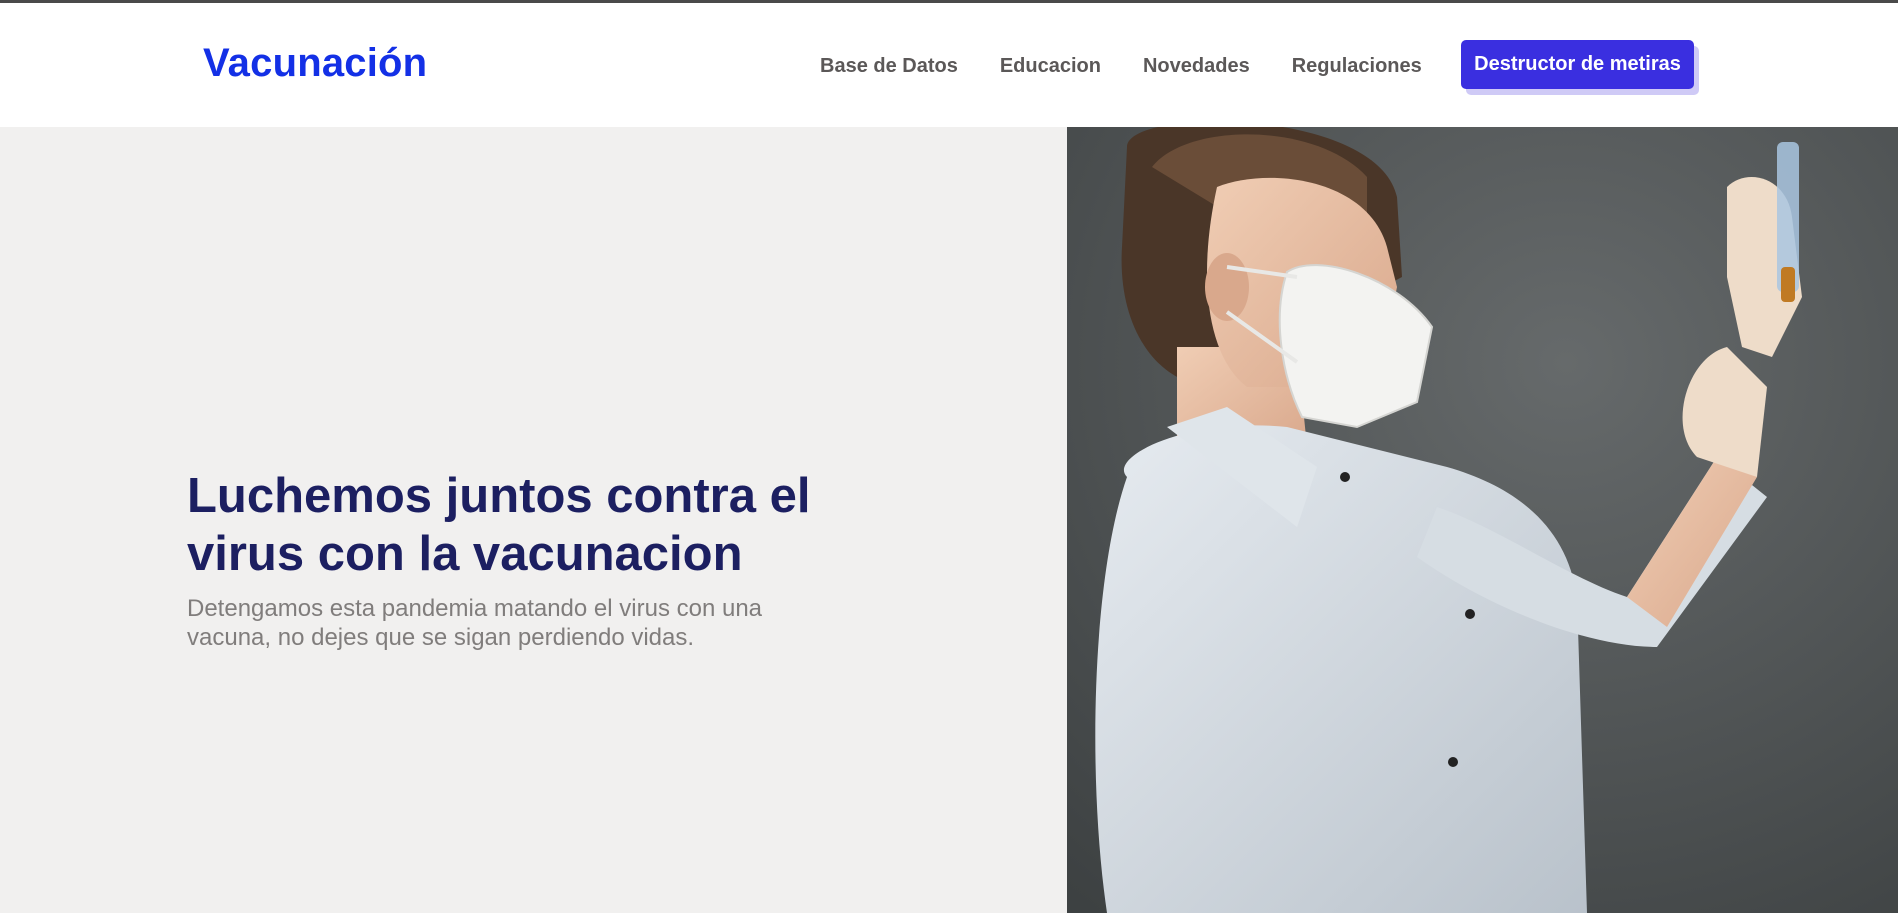  Describe the element at coordinates (315, 63) in the screenshot. I see `brand-logo: Vacunación` at that location.